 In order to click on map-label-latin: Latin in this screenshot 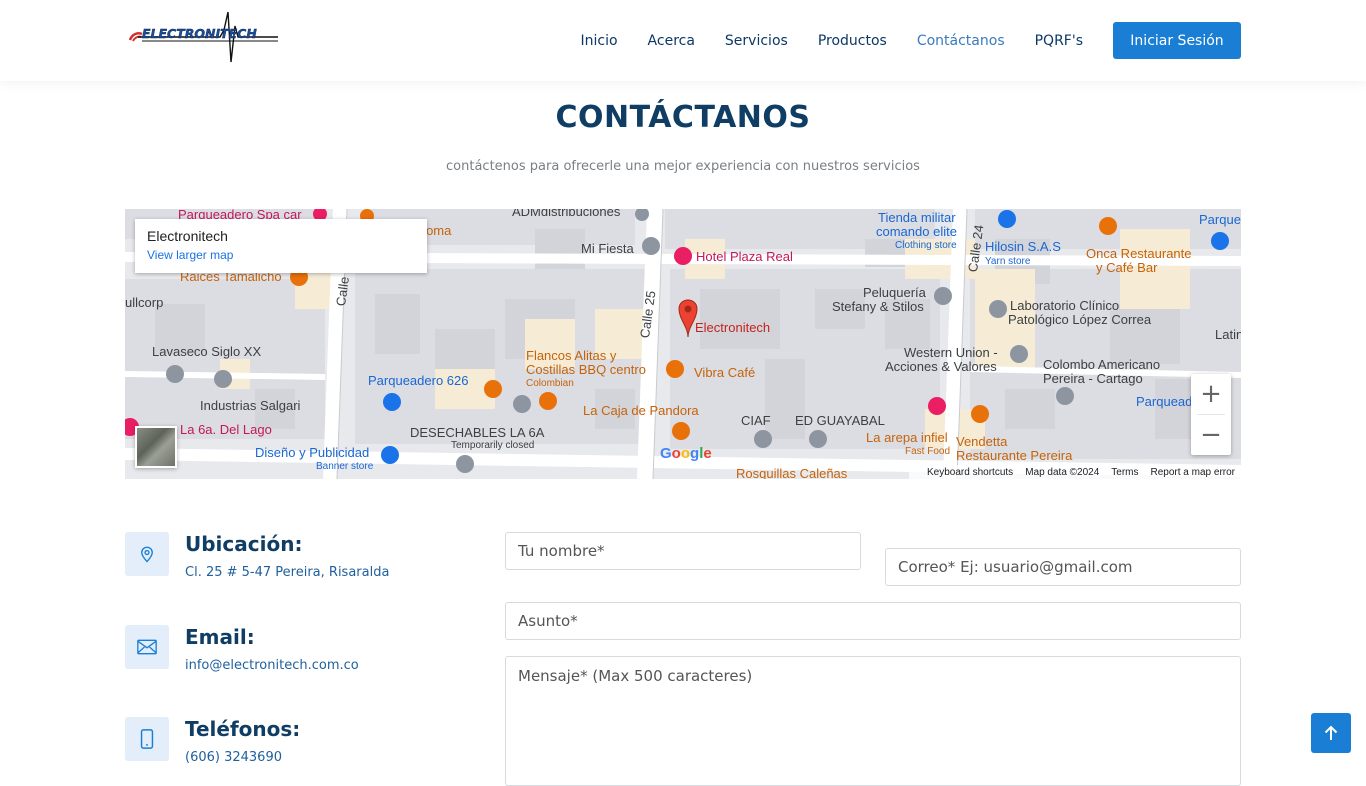, I will do `click(1228, 334)`.